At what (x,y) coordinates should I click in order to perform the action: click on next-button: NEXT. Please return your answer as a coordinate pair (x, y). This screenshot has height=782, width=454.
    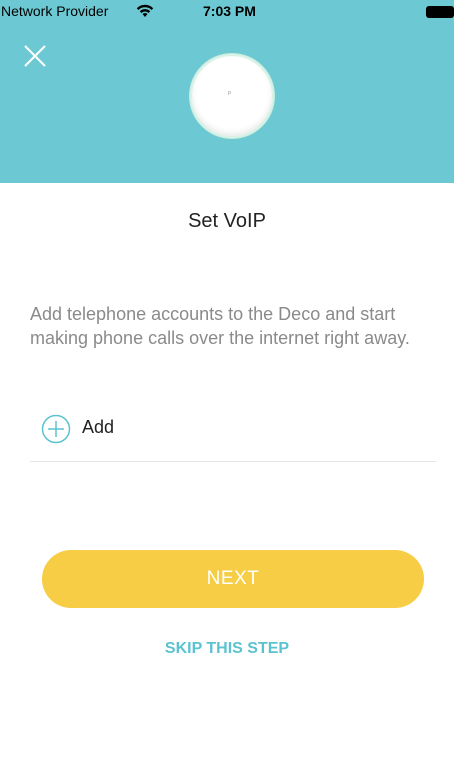
    Looking at the image, I should click on (233, 579).